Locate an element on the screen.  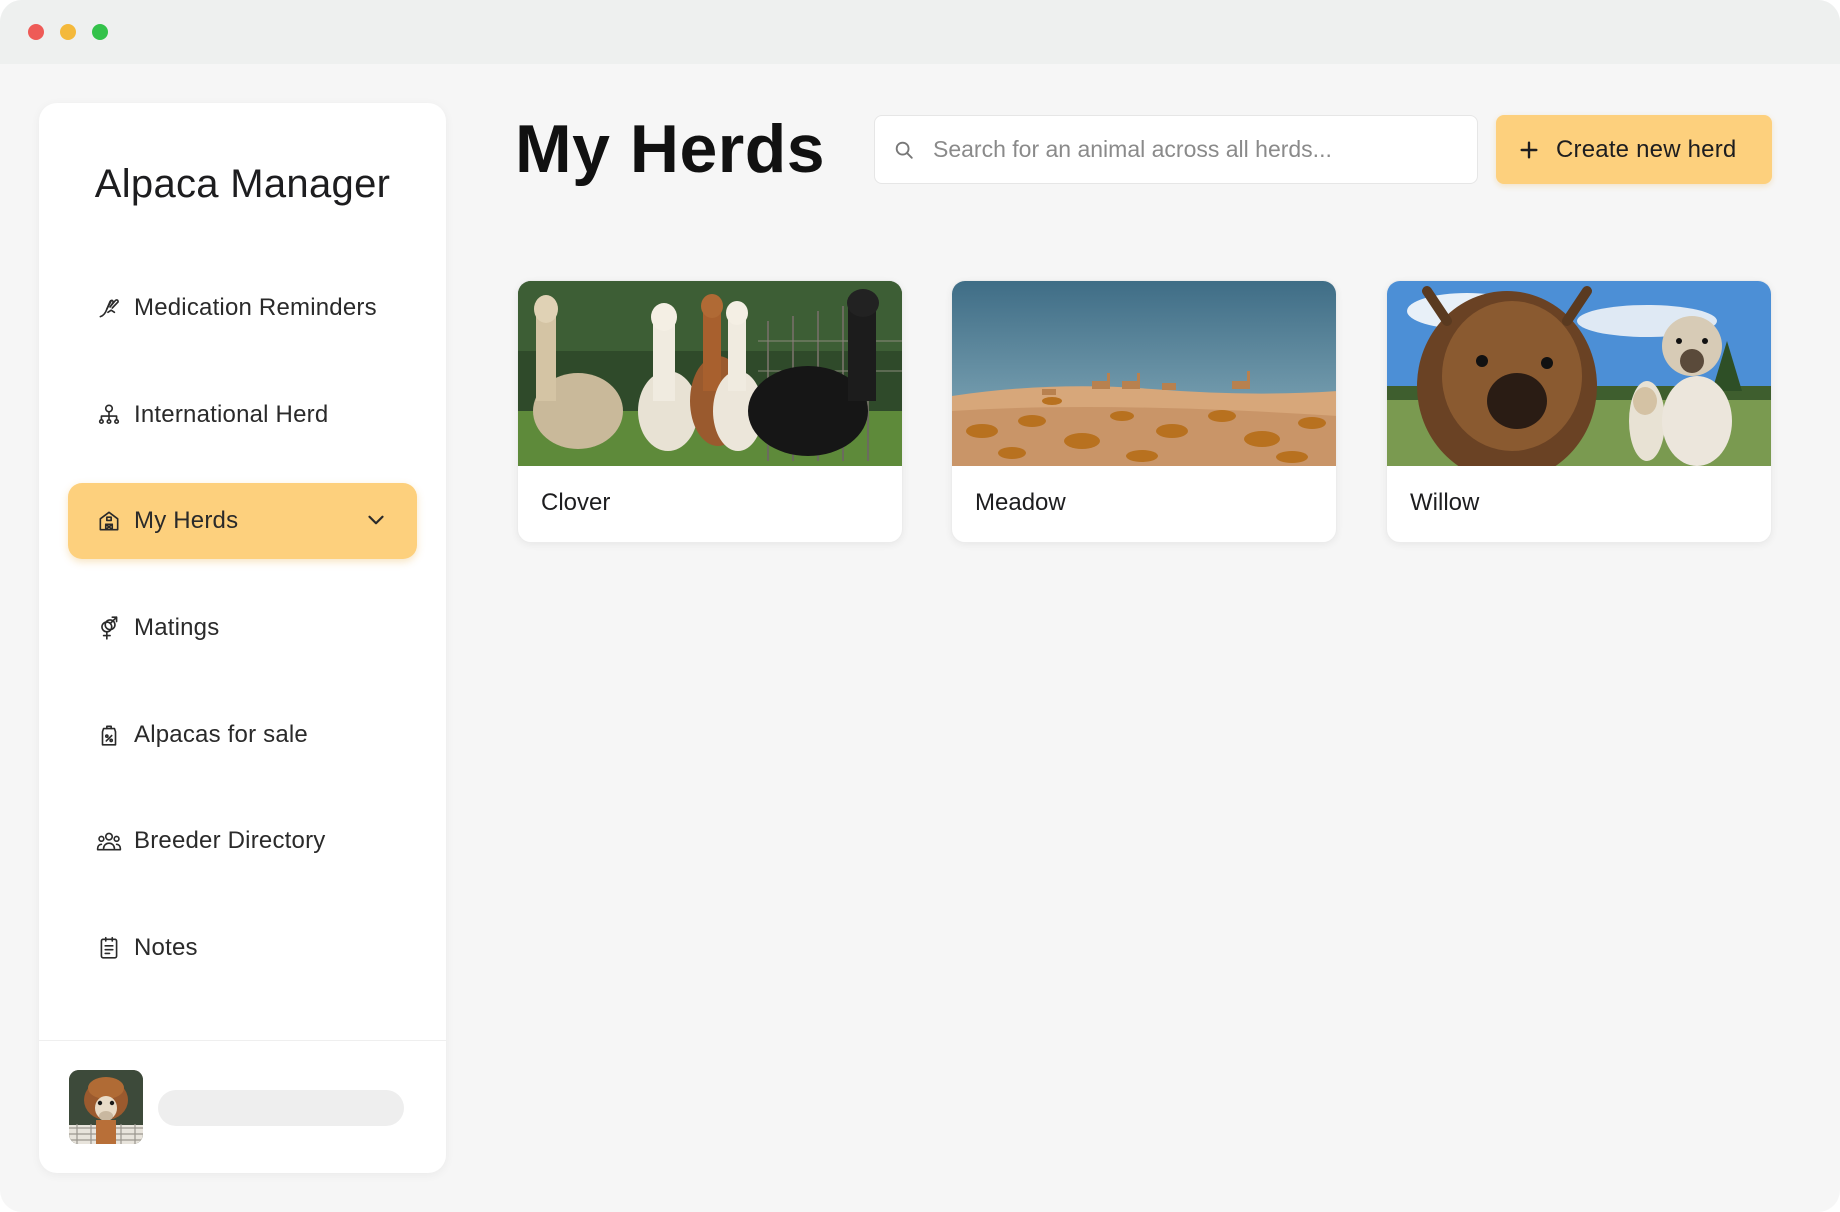
price-tag-icon is located at coordinates (109, 735).